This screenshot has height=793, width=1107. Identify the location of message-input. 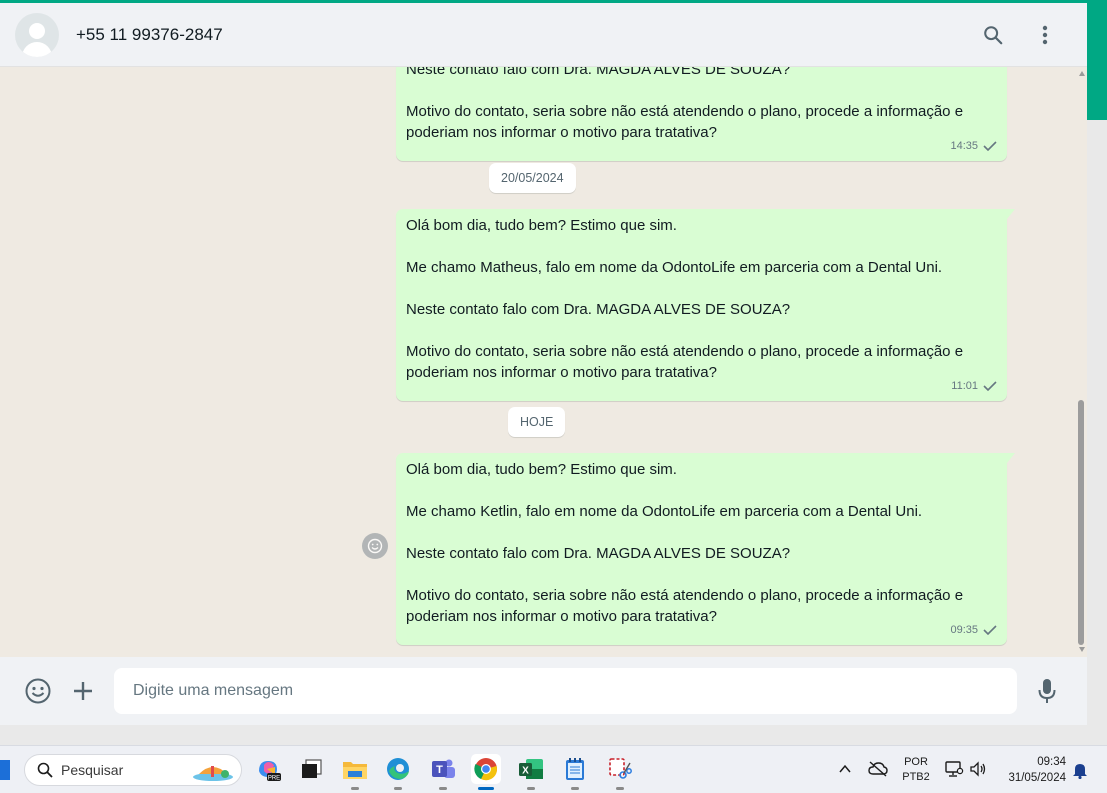
(565, 691).